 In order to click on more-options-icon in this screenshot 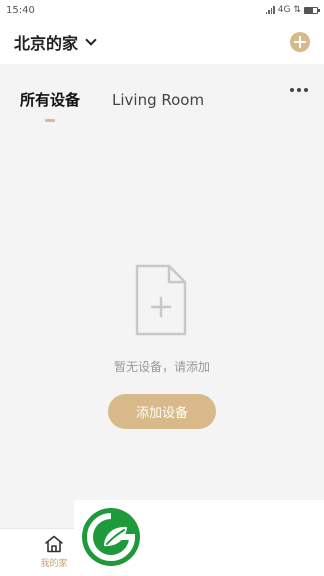, I will do `click(299, 90)`.